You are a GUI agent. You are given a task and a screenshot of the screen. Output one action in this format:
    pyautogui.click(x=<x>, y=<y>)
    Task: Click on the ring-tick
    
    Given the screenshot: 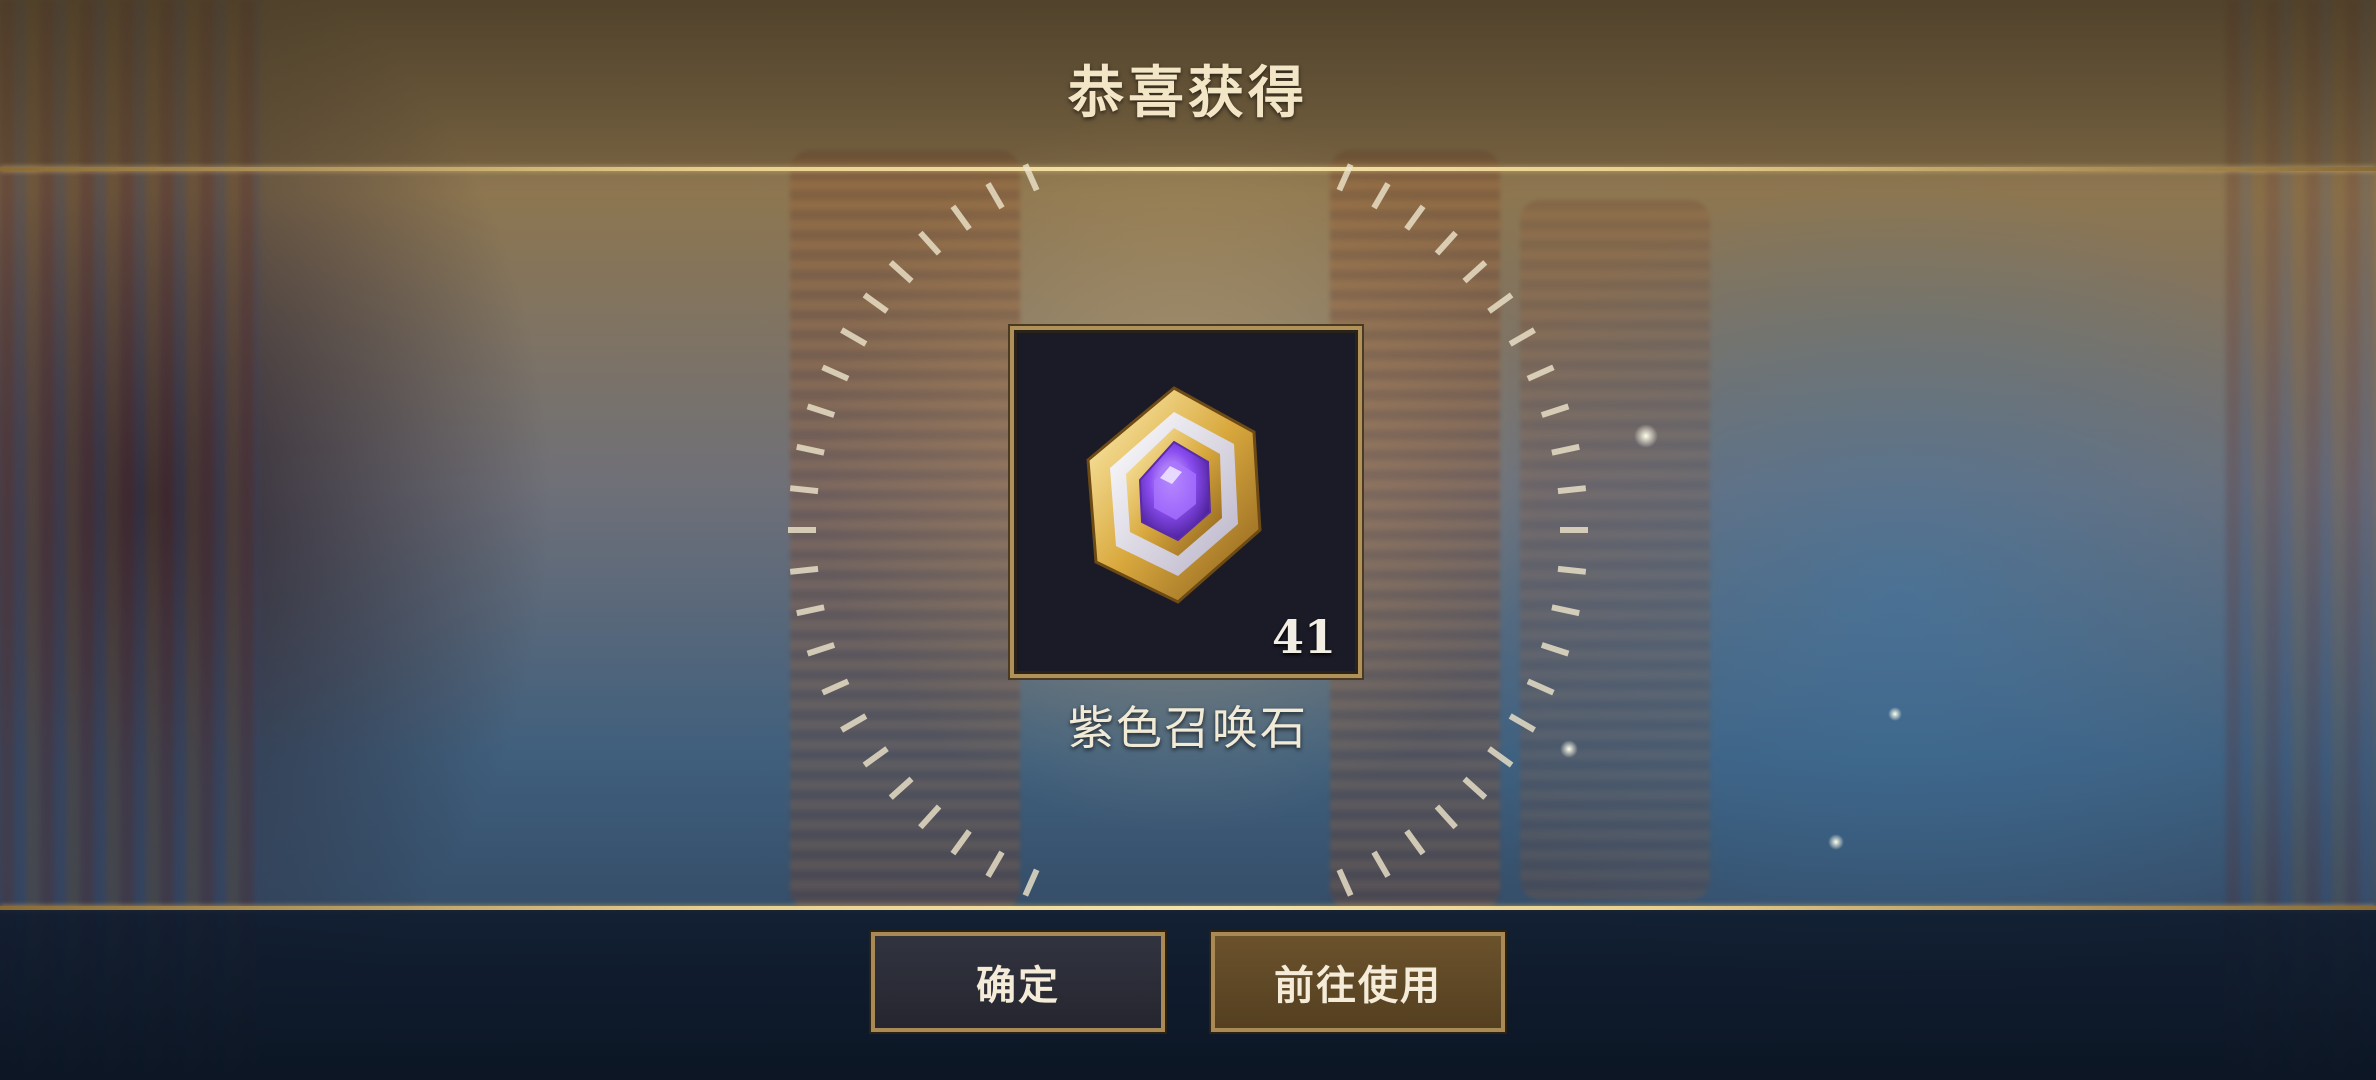 What is the action you would take?
    pyautogui.click(x=1031, y=882)
    